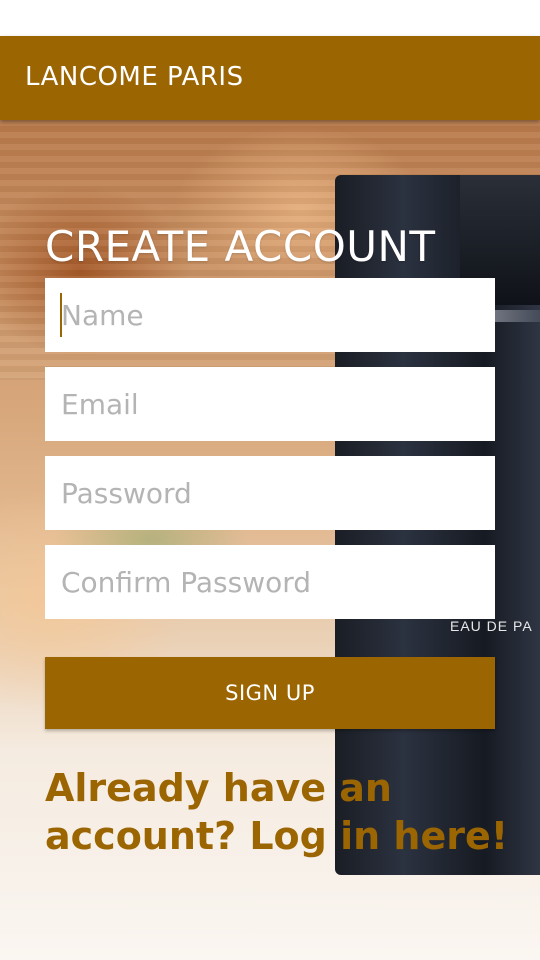 This screenshot has width=540, height=960. Describe the element at coordinates (280, 812) in the screenshot. I see `login-link: Already have an account? Log in here!` at that location.